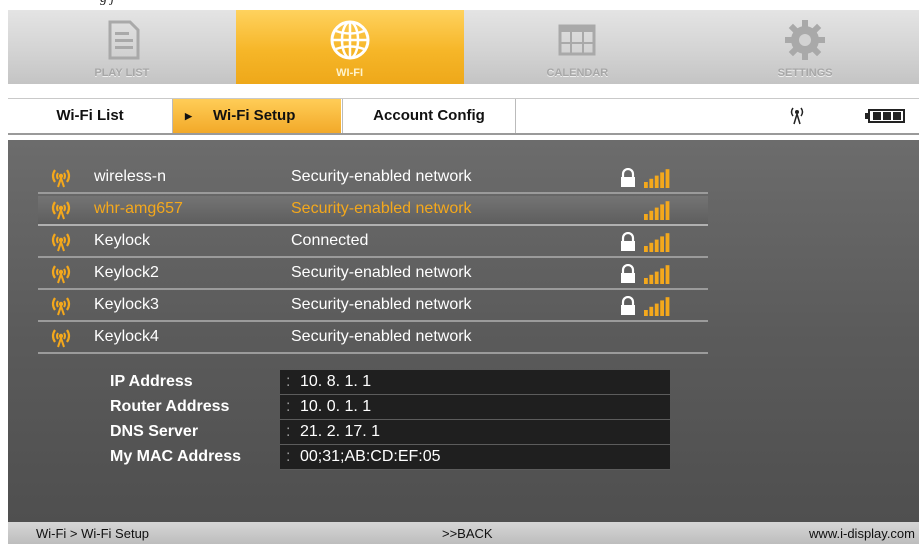  Describe the element at coordinates (126, 272) in the screenshot. I see `network-name: Keylock2` at that location.